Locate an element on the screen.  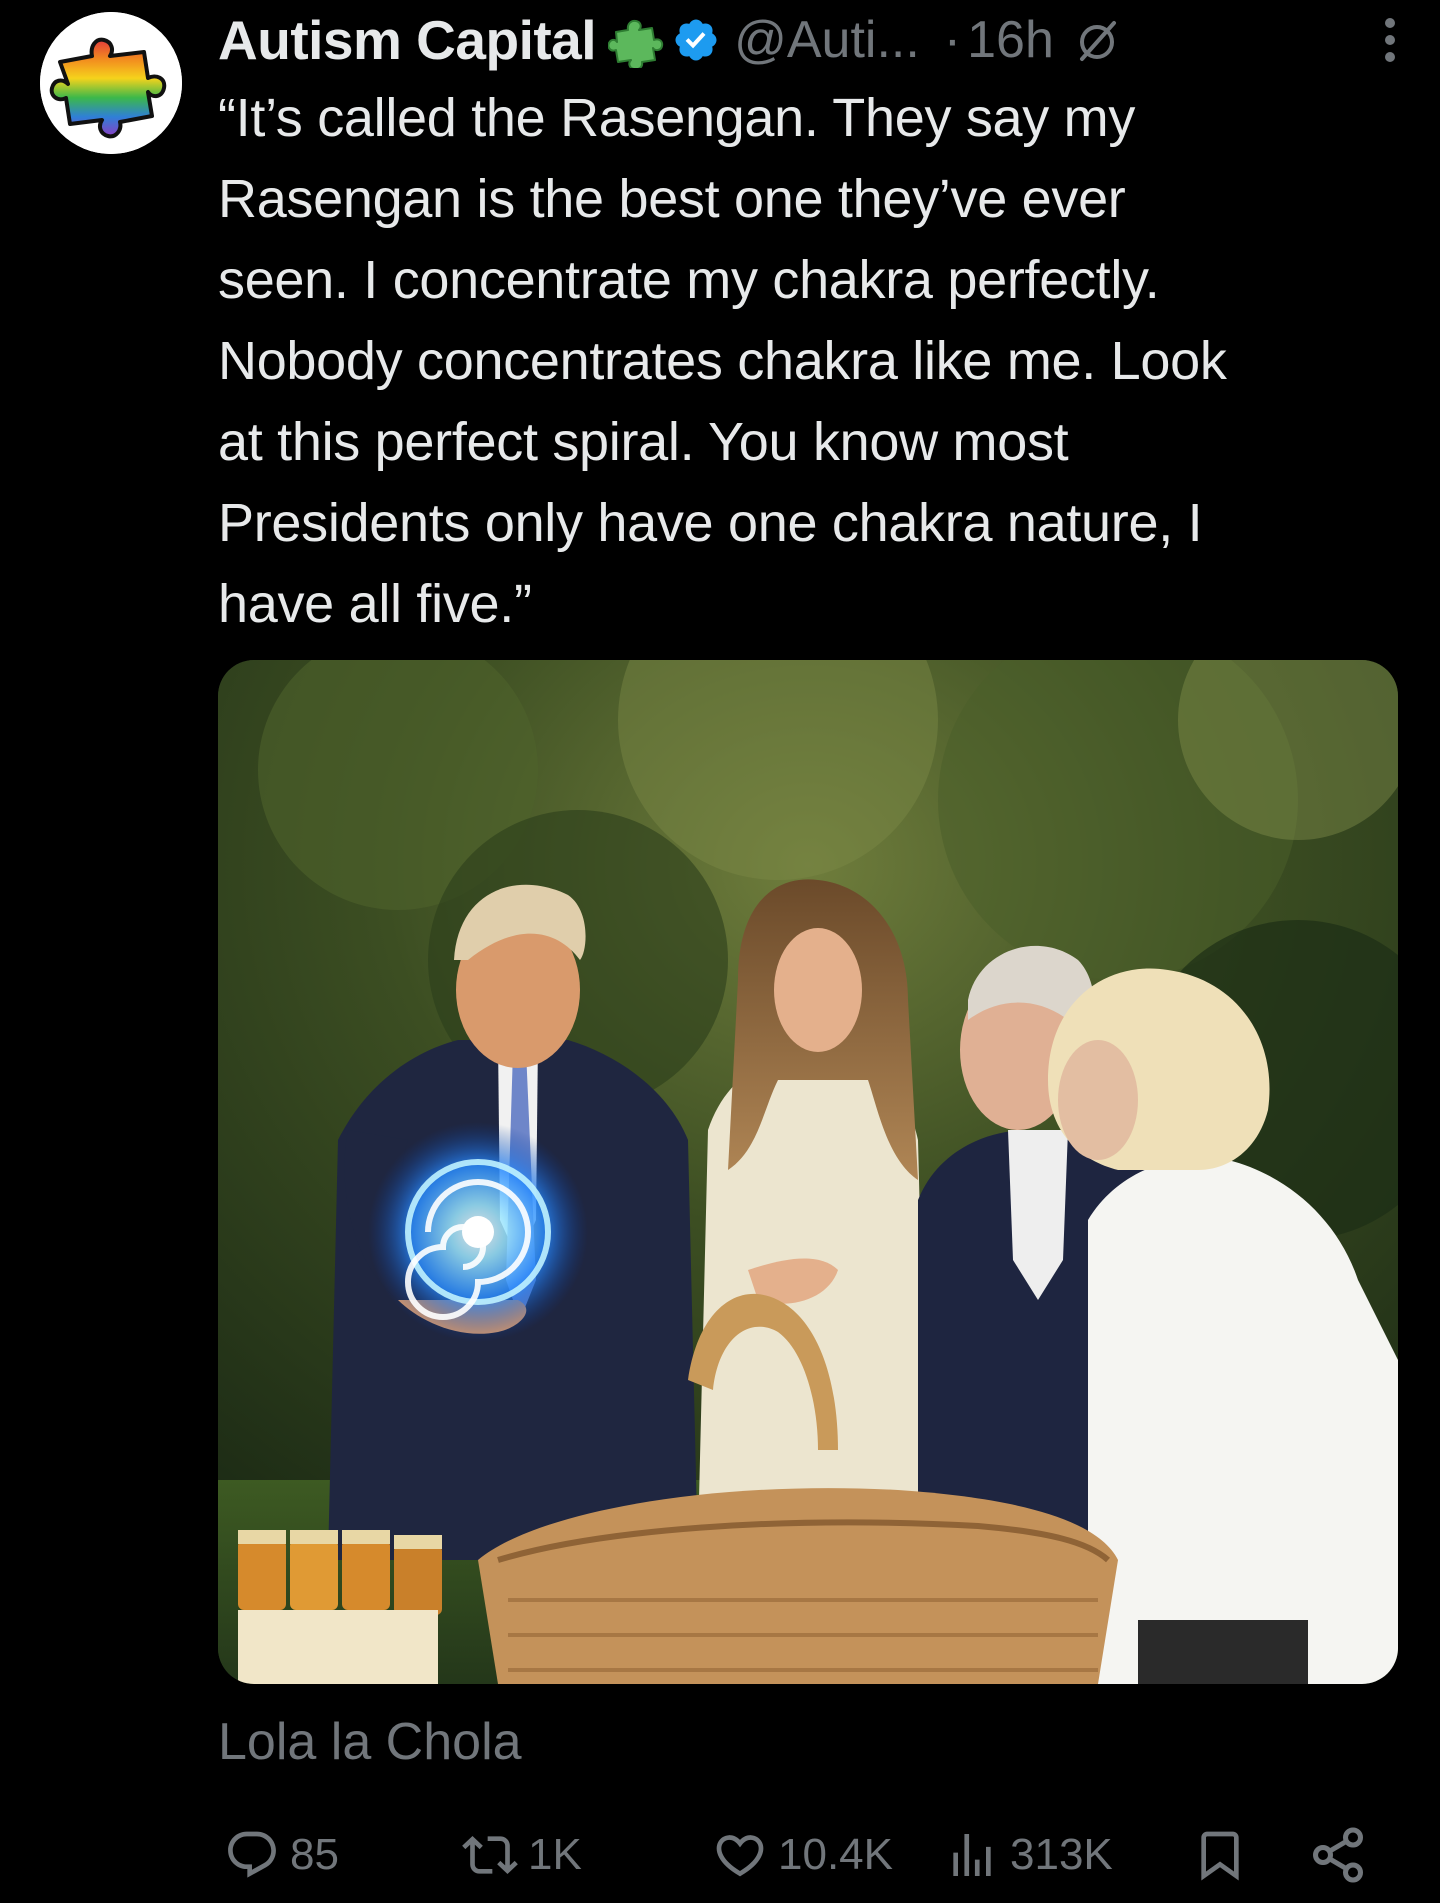
avatar is located at coordinates (111, 83).